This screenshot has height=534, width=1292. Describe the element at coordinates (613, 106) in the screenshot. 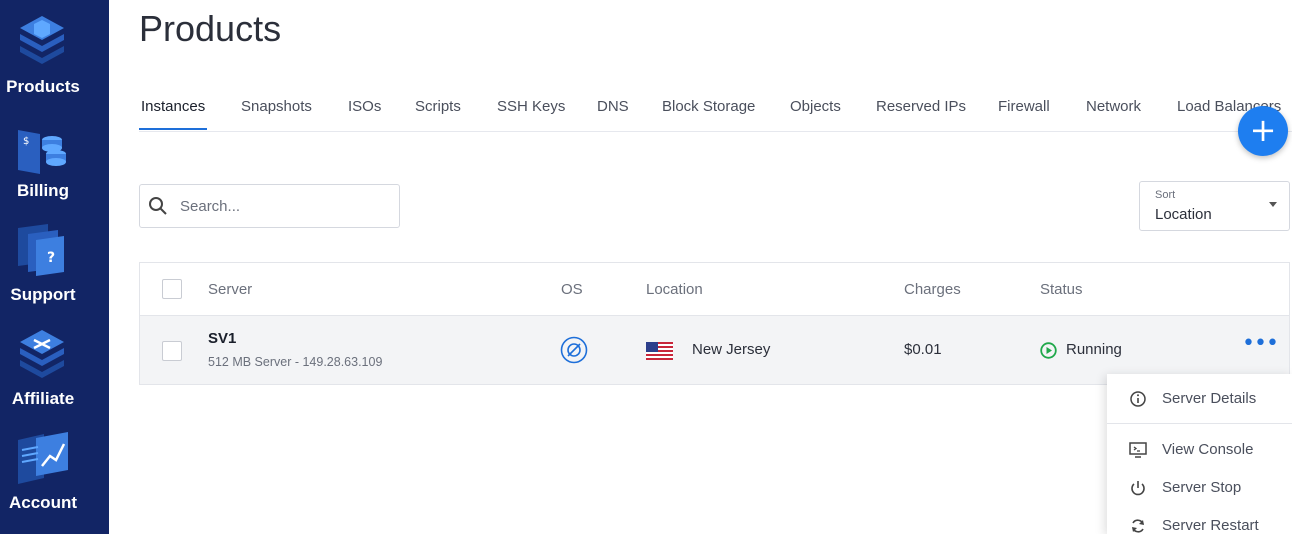

I see `tab-dns: DNS` at that location.